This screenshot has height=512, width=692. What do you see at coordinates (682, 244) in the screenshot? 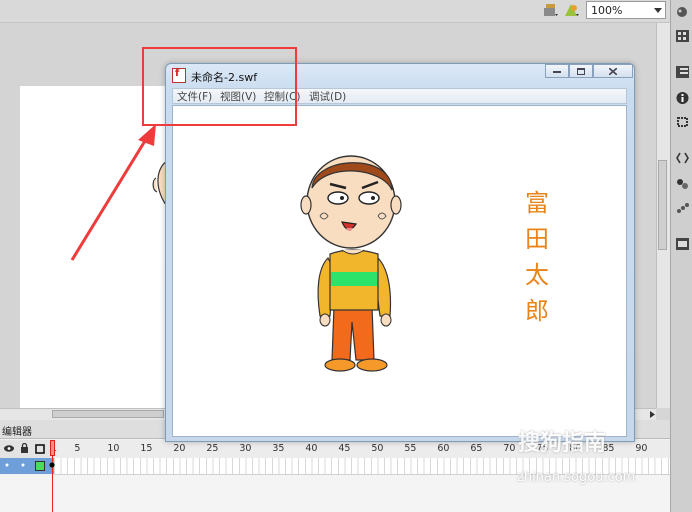
I see `movie-explorer-icon` at bounding box center [682, 244].